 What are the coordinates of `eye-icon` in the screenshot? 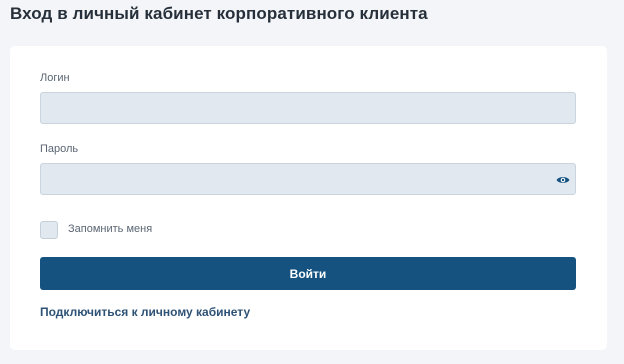 It's located at (563, 180).